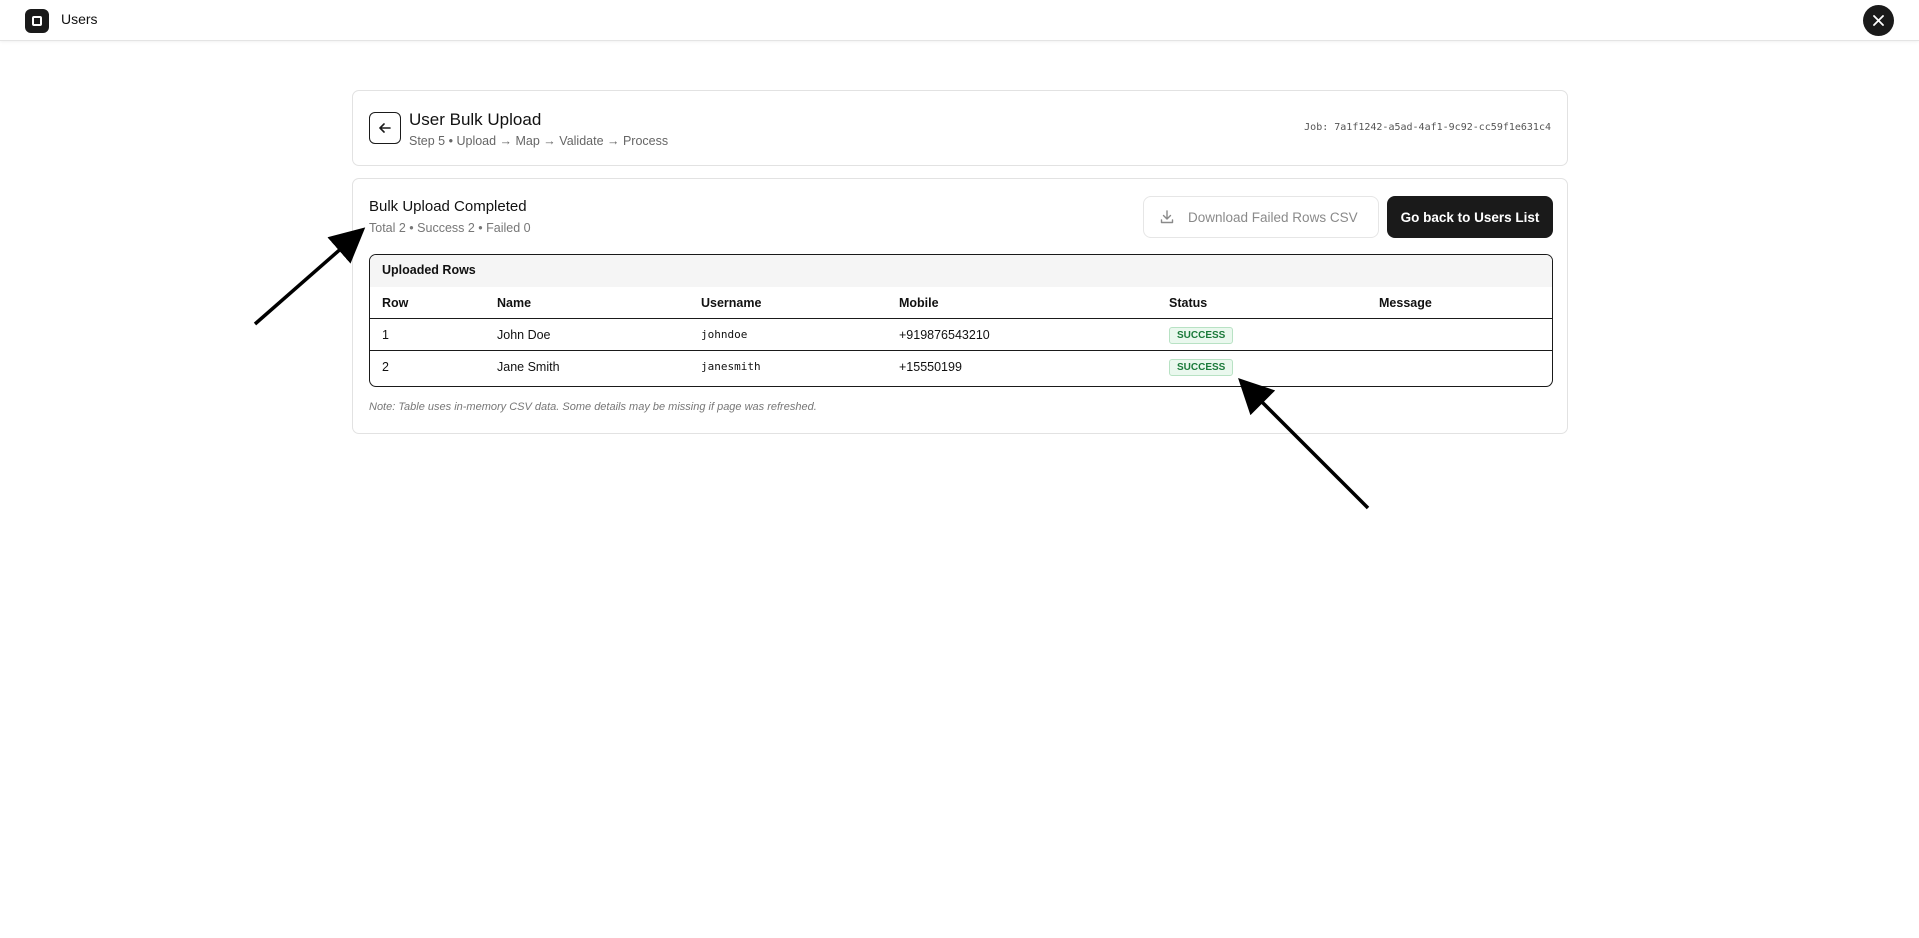  I want to click on table-row: 1 John Doe johndoe +919876543210 SUCCESS, so click(961, 335).